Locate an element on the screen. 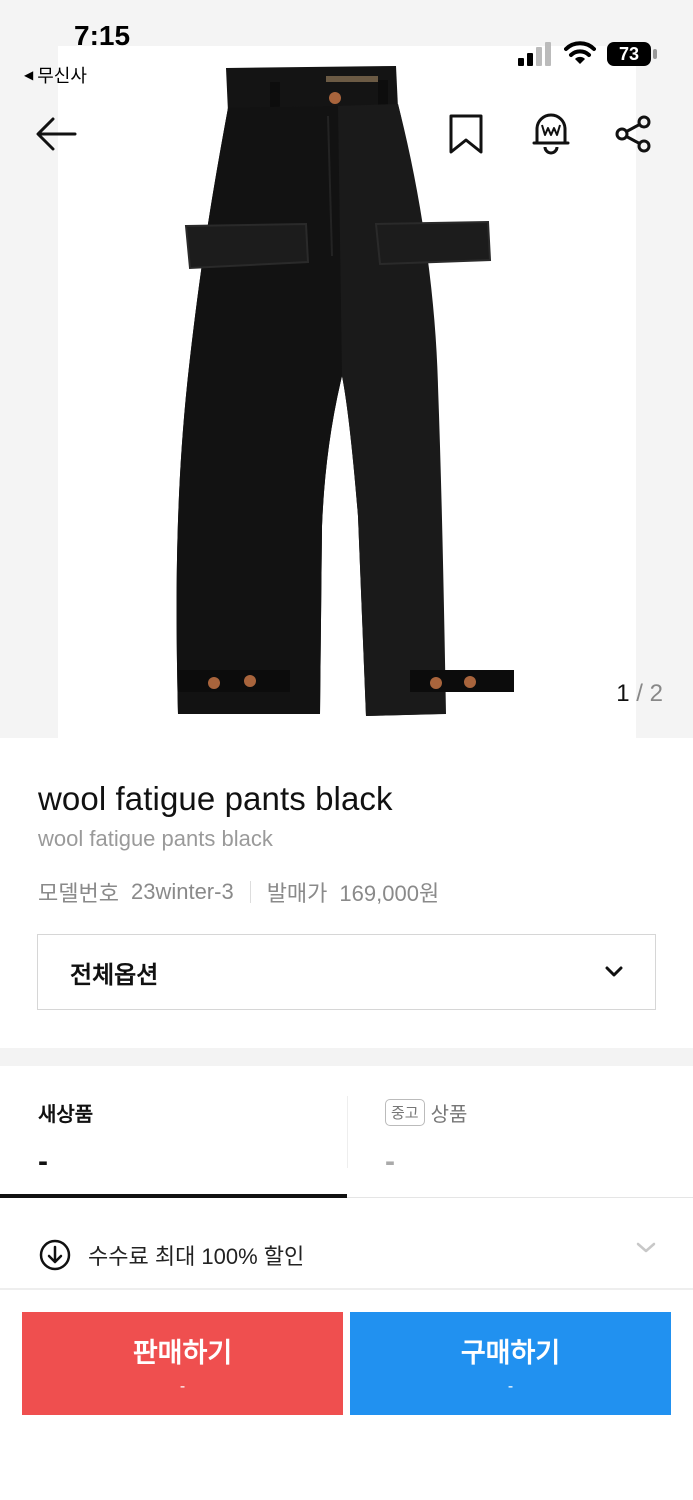  bookmark-icon is located at coordinates (466, 134).